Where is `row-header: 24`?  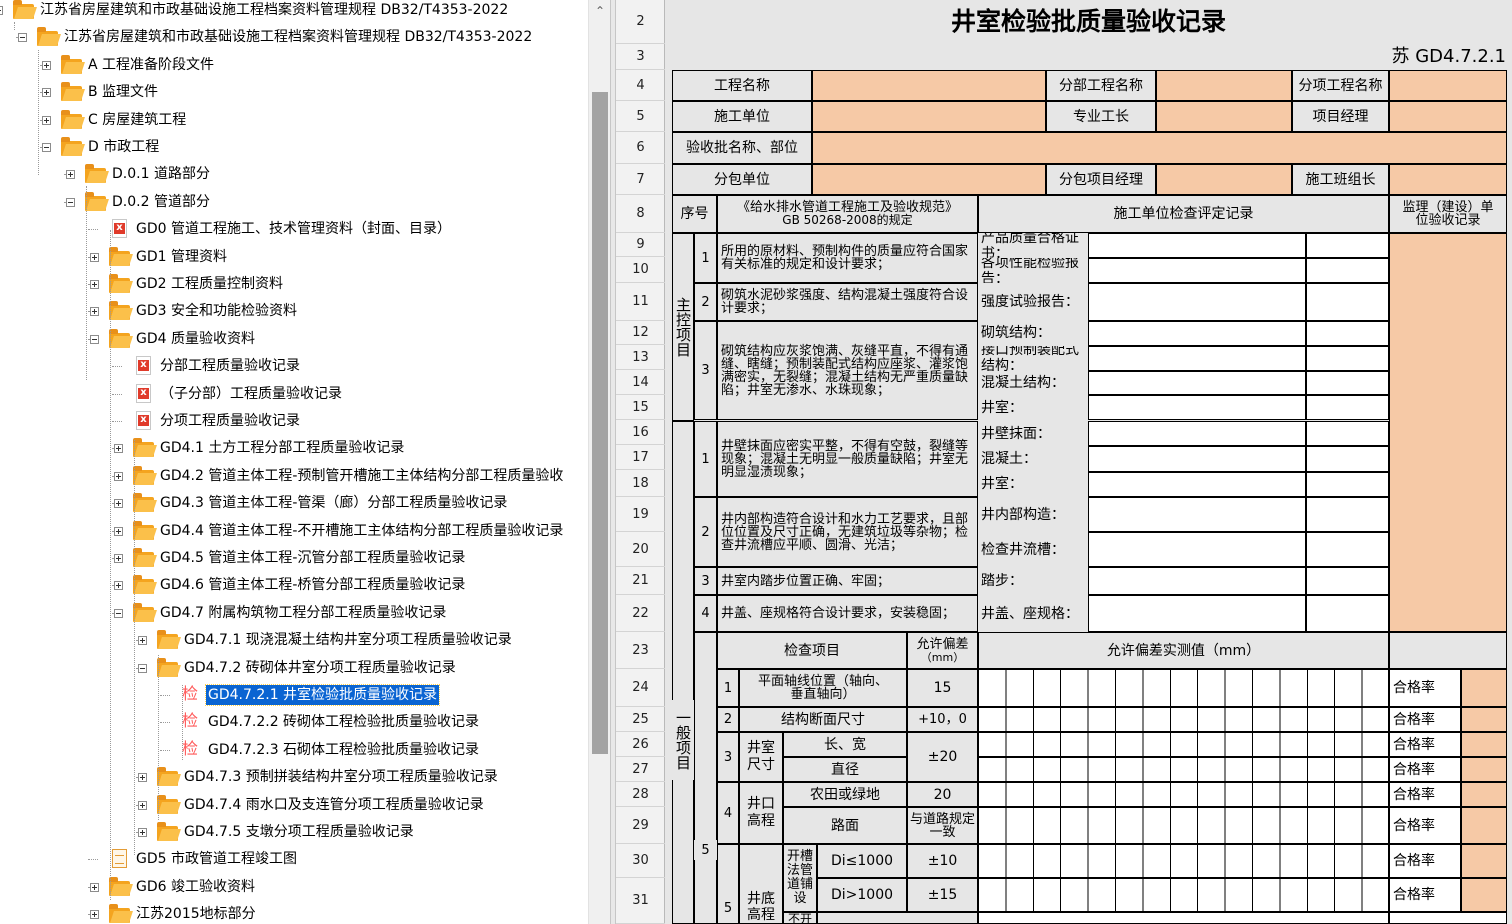
row-header: 24 is located at coordinates (640, 688).